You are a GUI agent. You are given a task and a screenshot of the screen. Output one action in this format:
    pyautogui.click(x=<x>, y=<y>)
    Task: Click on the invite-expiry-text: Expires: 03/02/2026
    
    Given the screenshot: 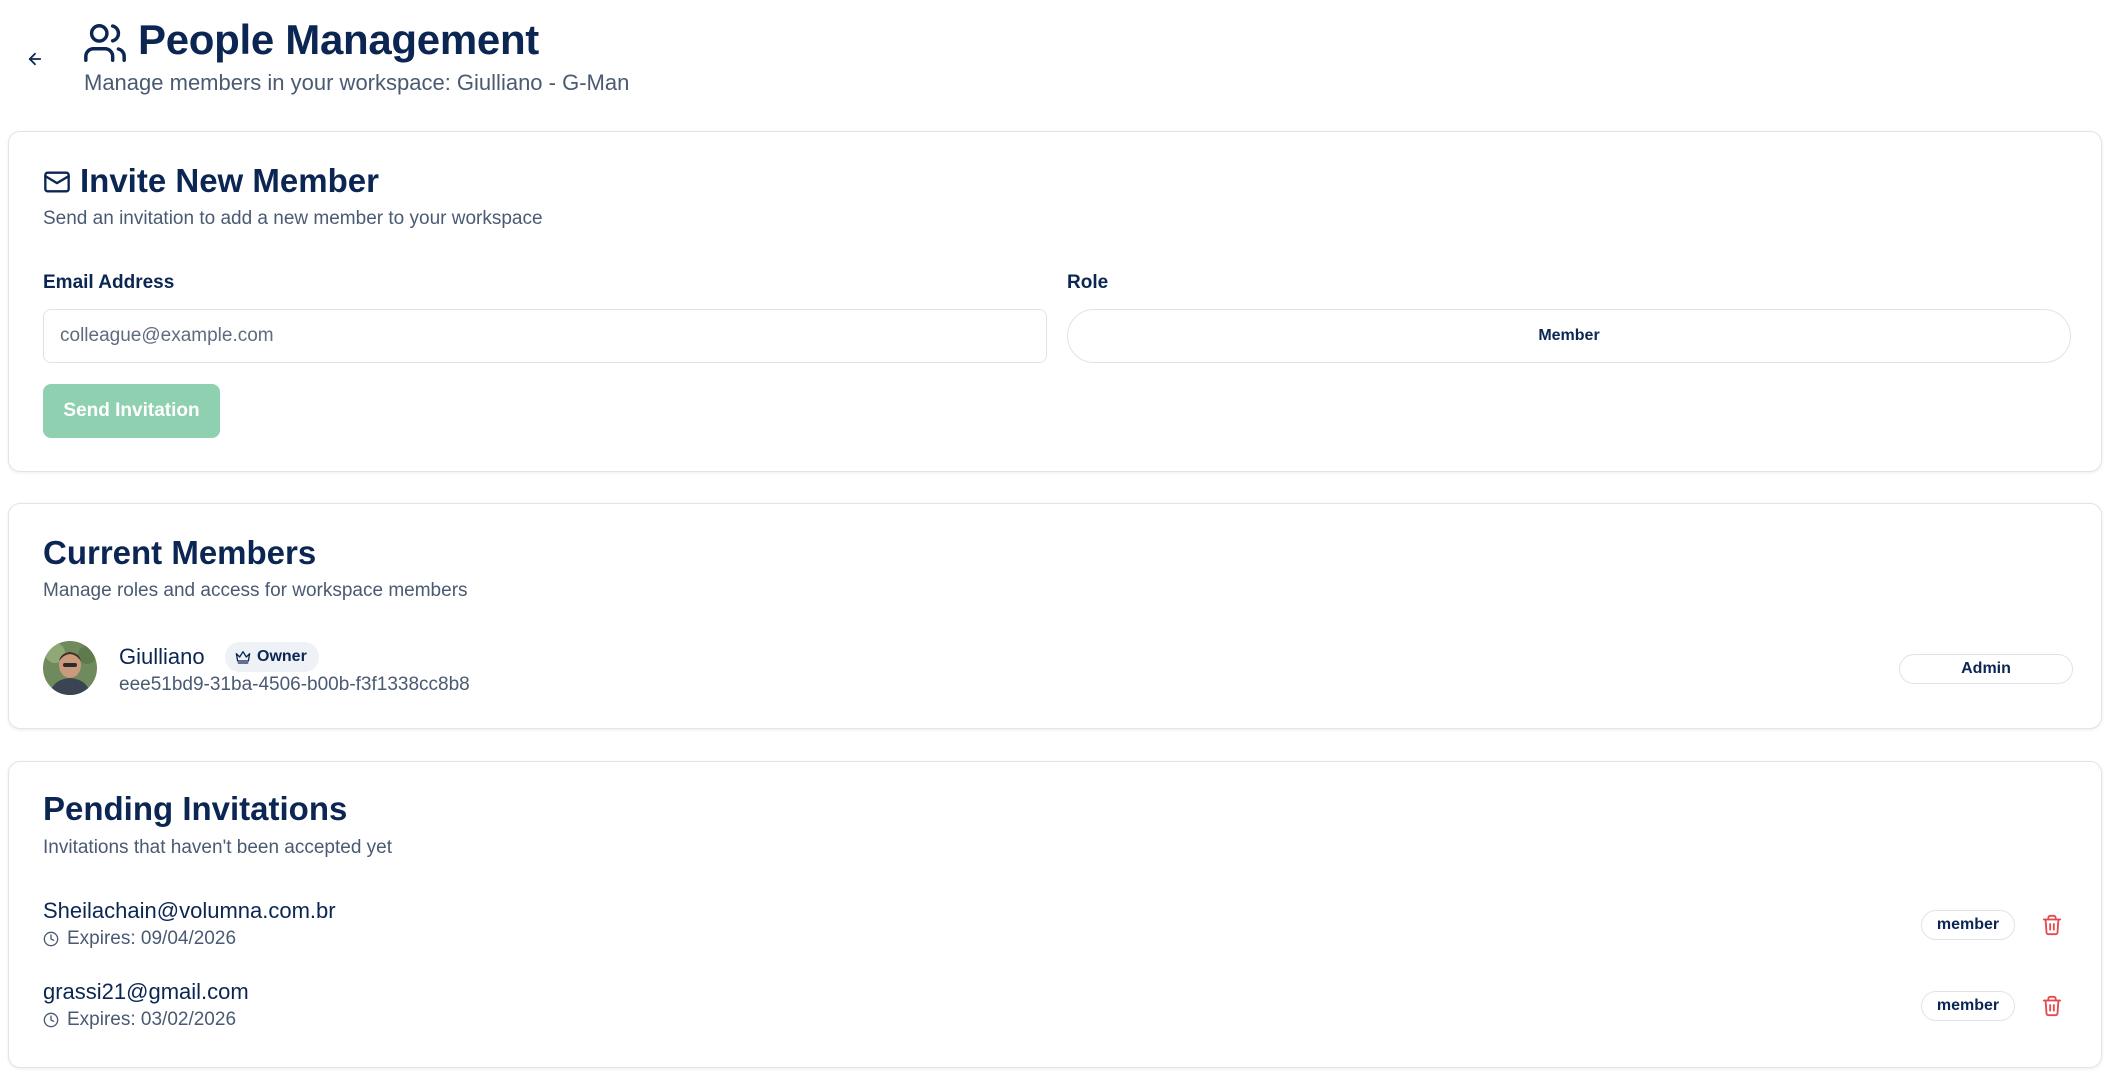 What is the action you would take?
    pyautogui.click(x=152, y=1019)
    